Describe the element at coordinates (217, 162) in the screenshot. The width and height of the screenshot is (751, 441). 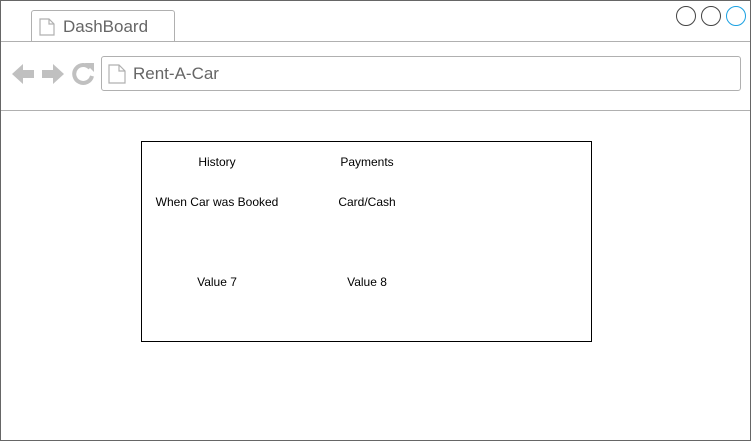
I see `history-header: History` at that location.